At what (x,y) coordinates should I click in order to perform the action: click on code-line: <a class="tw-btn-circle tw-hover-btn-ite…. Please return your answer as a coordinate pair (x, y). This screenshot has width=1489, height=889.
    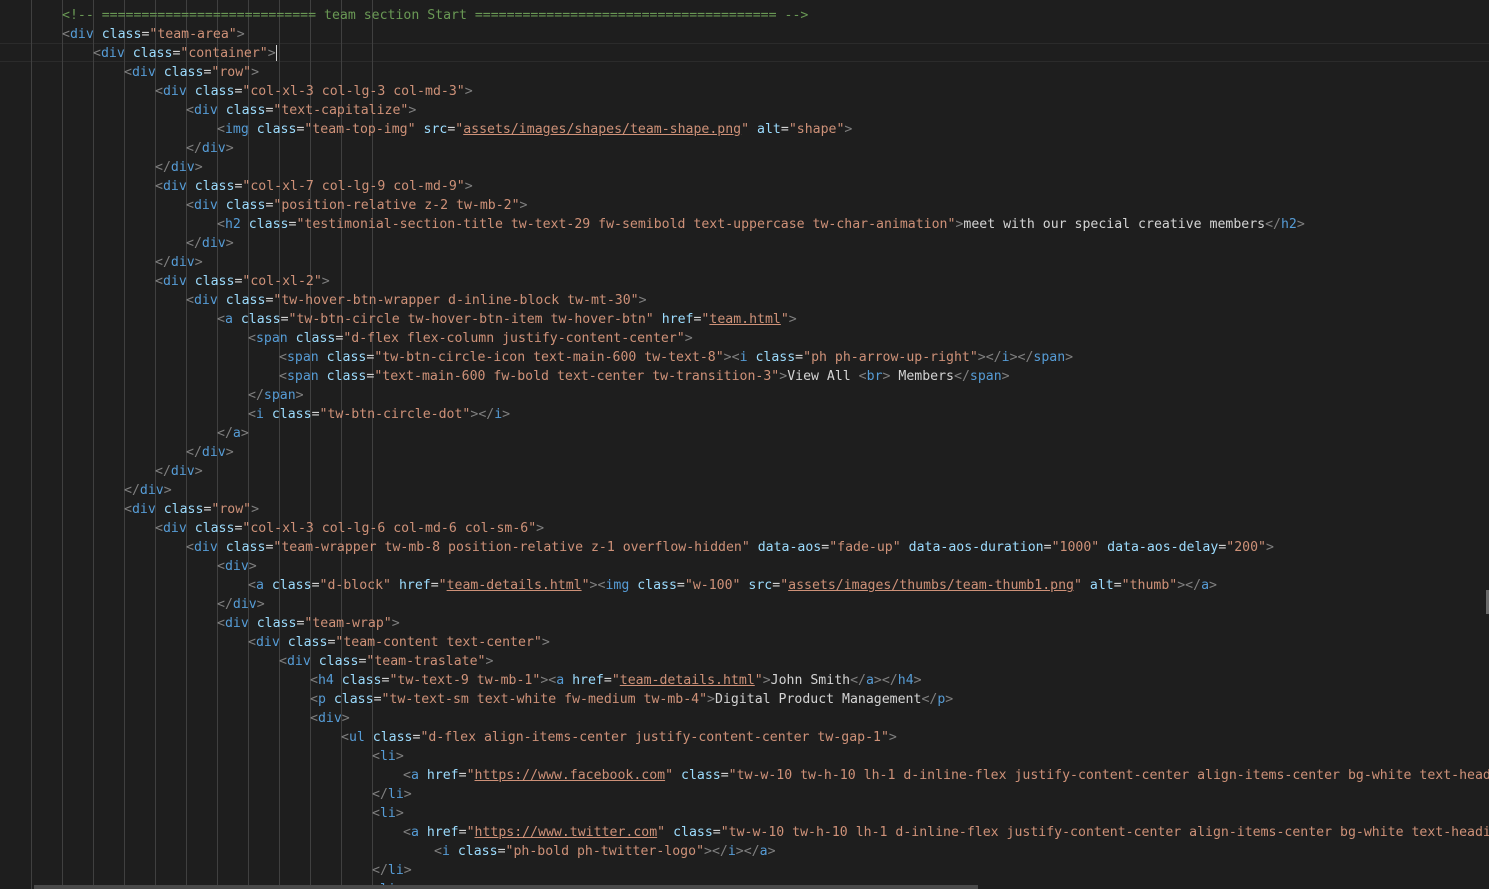
    Looking at the image, I should click on (507, 319).